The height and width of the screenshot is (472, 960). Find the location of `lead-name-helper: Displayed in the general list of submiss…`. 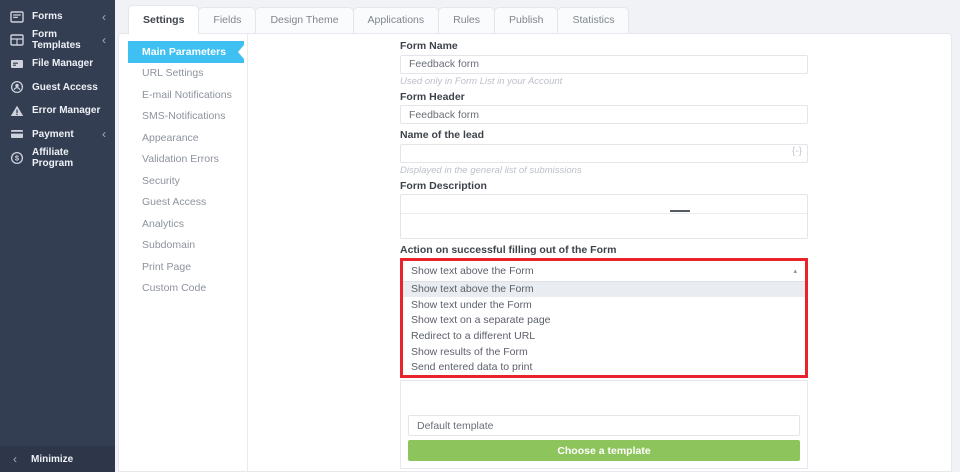

lead-name-helper: Displayed in the general list of submiss… is located at coordinates (491, 170).